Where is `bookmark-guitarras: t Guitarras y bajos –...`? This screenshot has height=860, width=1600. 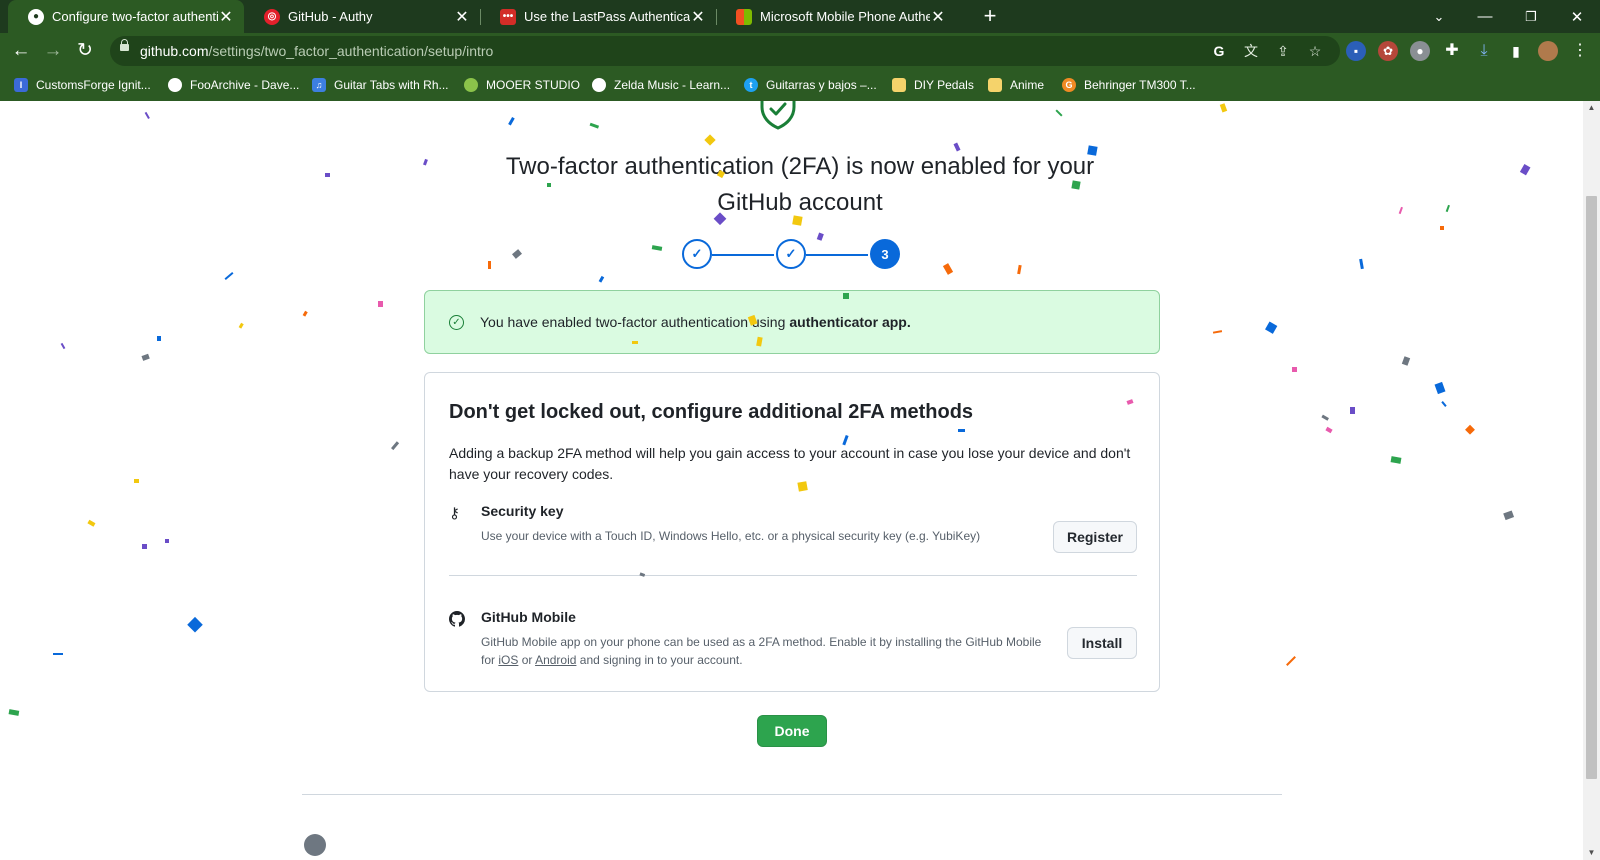 bookmark-guitarras: t Guitarras y bajos –... is located at coordinates (810, 85).